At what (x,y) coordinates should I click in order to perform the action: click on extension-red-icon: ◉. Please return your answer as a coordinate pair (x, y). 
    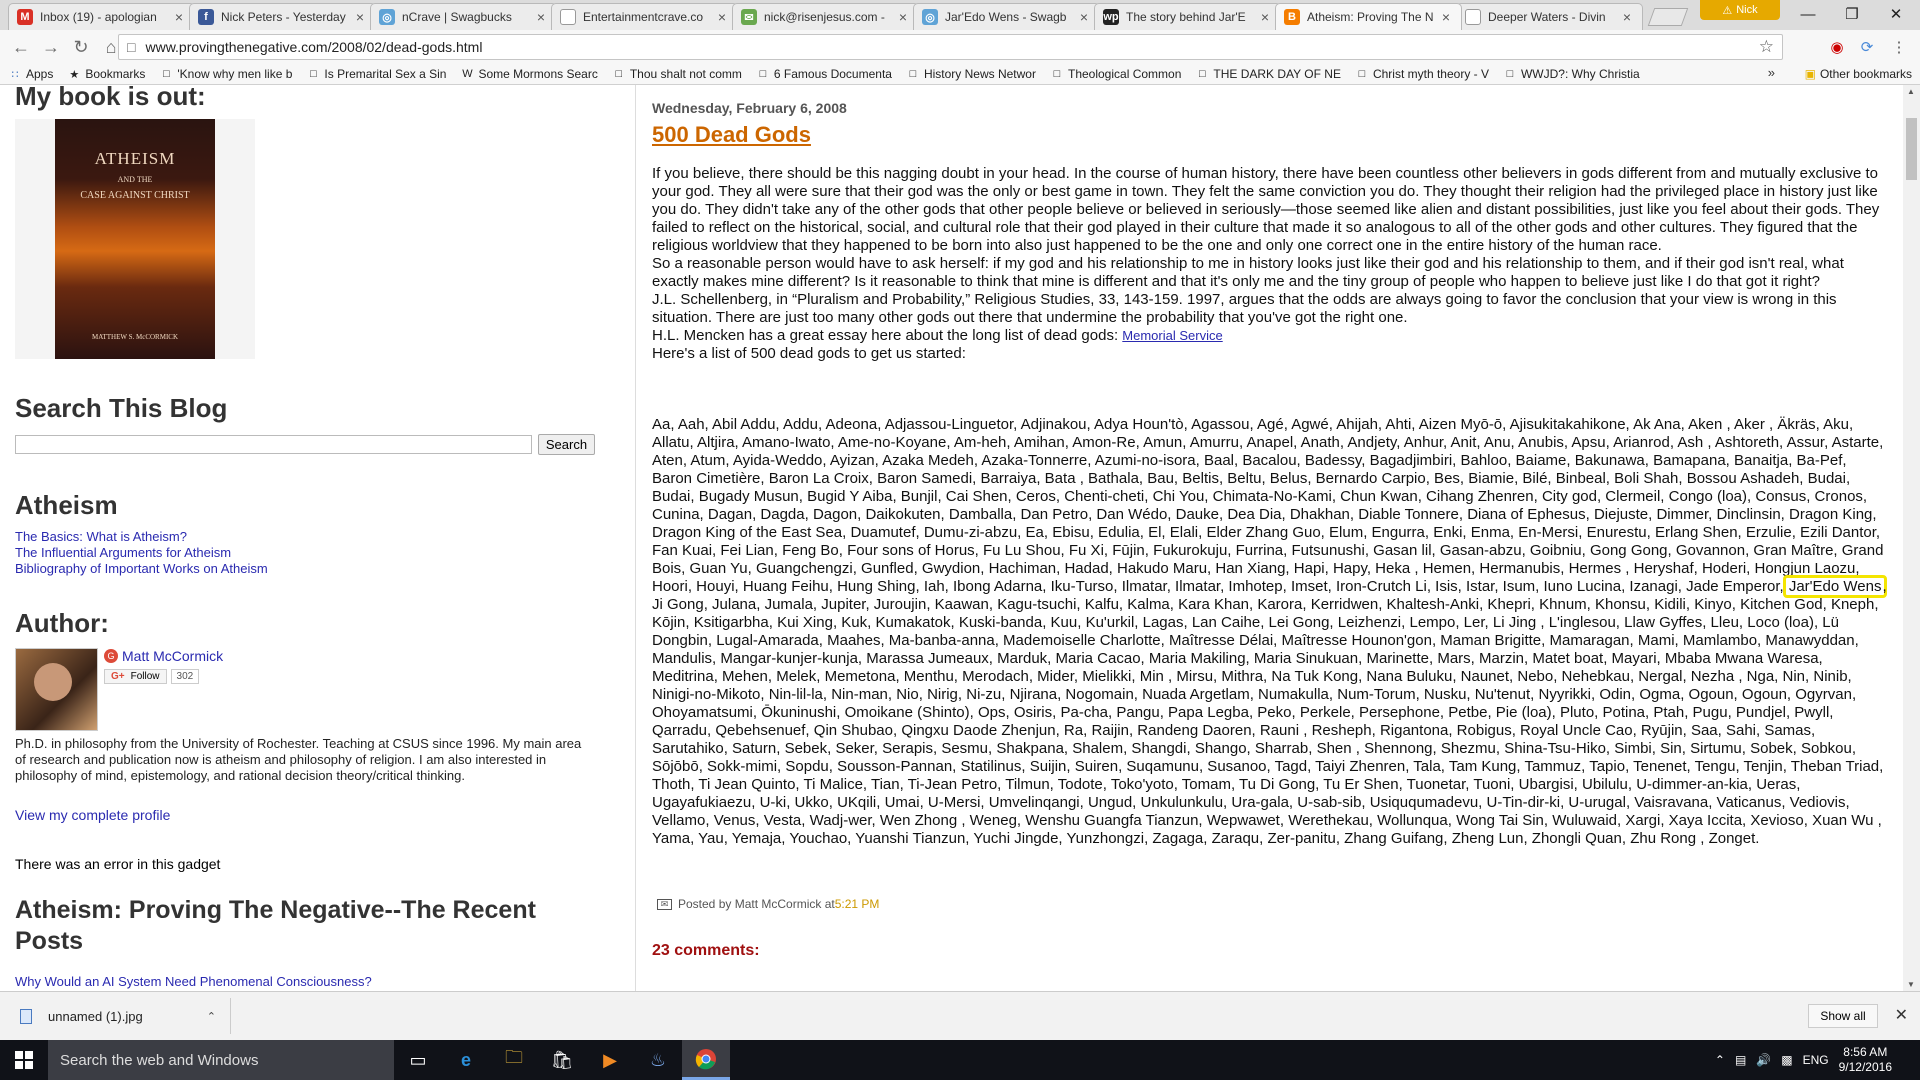
    Looking at the image, I should click on (1837, 47).